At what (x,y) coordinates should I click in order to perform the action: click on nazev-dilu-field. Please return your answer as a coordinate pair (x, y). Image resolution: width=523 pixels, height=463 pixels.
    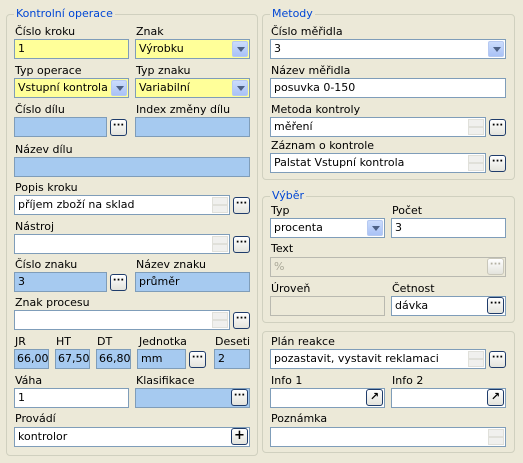
    Looking at the image, I should click on (132, 167).